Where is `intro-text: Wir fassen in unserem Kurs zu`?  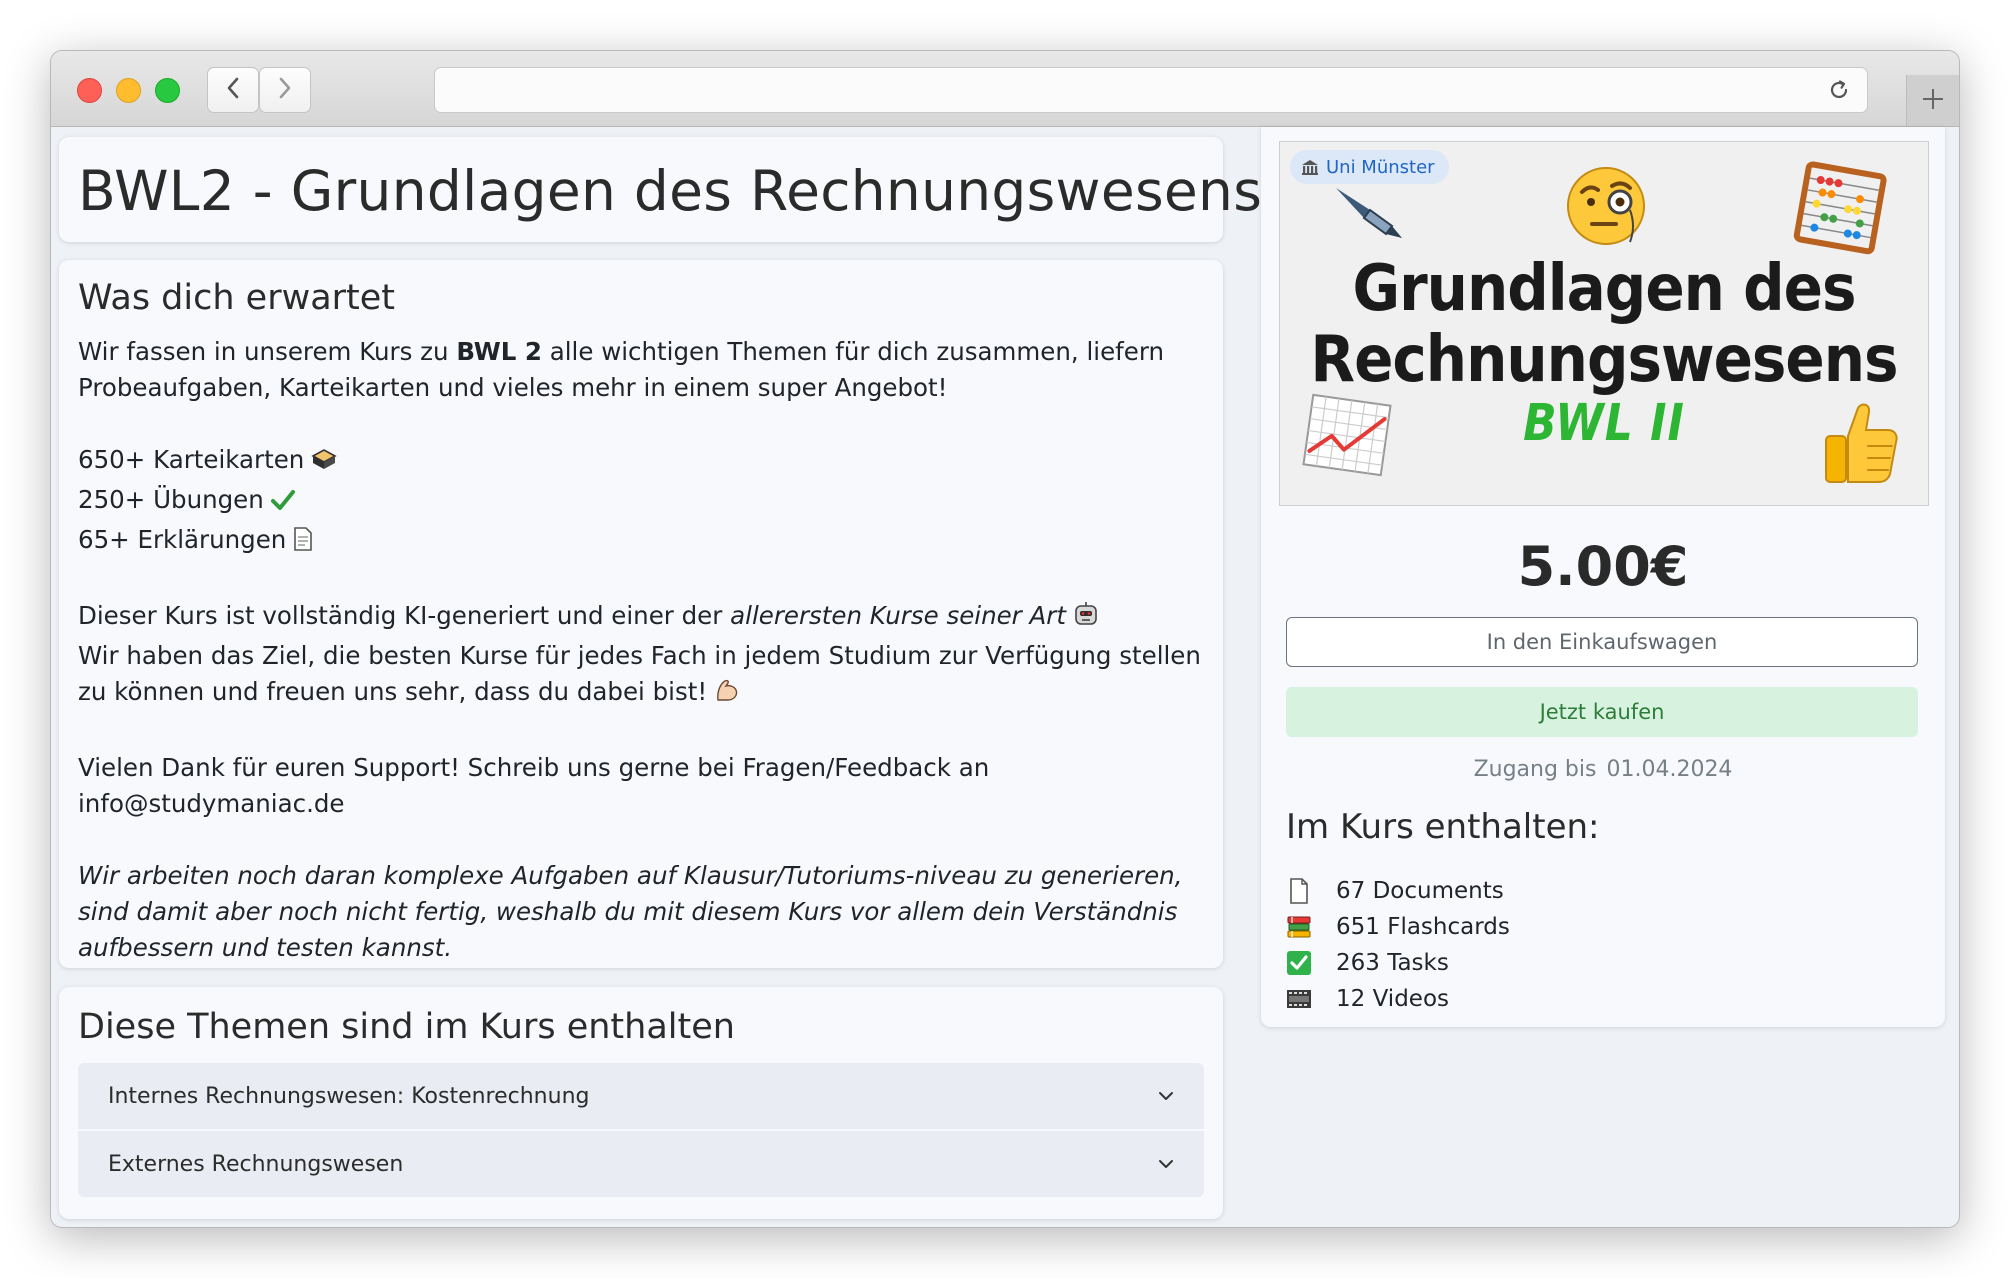 intro-text: Wir fassen in unserem Kurs zu is located at coordinates (267, 351).